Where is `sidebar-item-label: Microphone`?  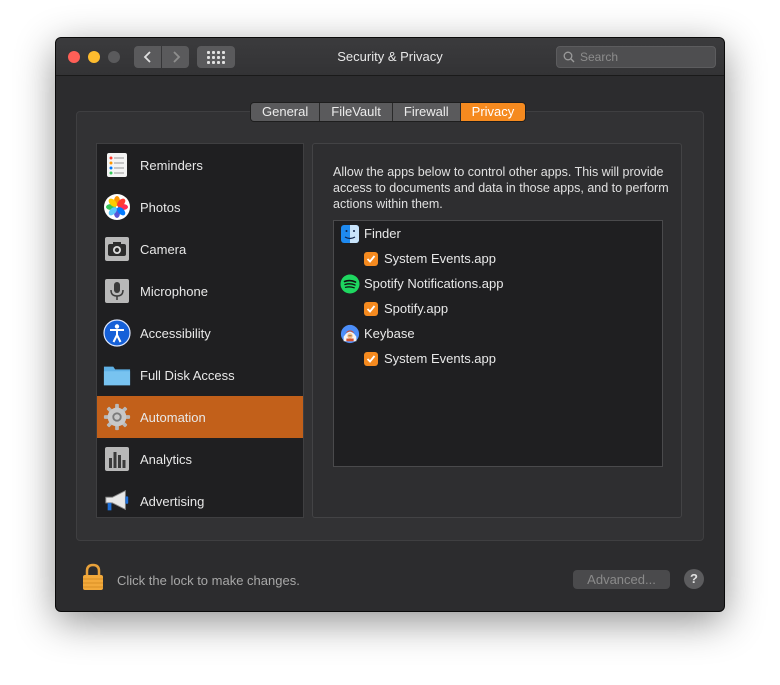 sidebar-item-label: Microphone is located at coordinates (174, 291).